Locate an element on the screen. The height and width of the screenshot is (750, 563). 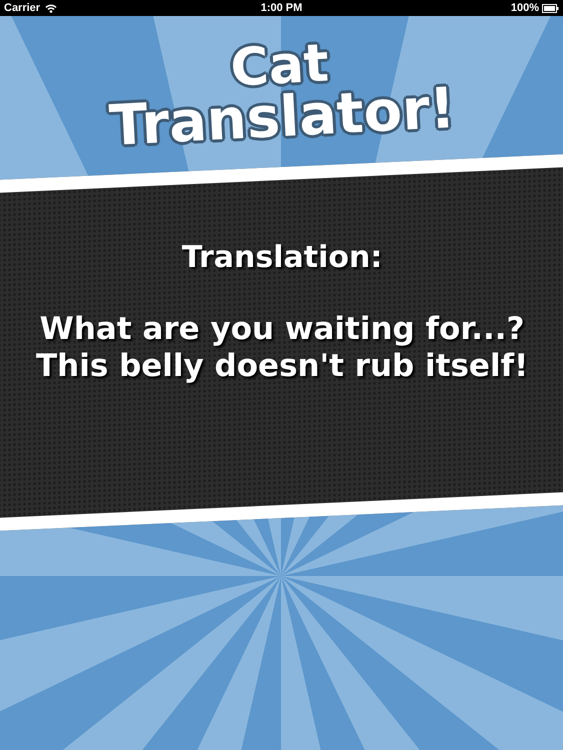
carrier-label: Carrier is located at coordinates (22, 8).